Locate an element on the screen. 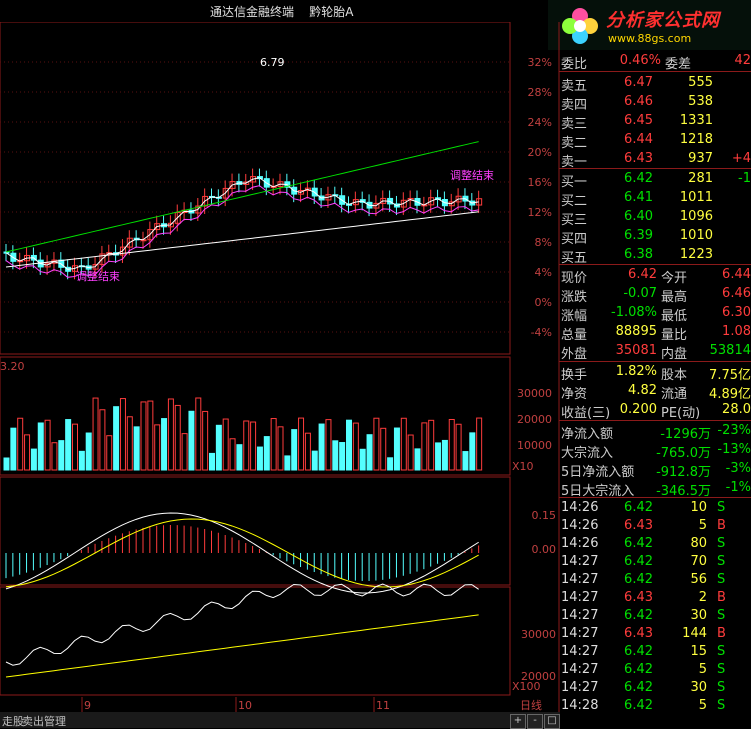 The width and height of the screenshot is (751, 729). date-label: 9 is located at coordinates (87, 705).